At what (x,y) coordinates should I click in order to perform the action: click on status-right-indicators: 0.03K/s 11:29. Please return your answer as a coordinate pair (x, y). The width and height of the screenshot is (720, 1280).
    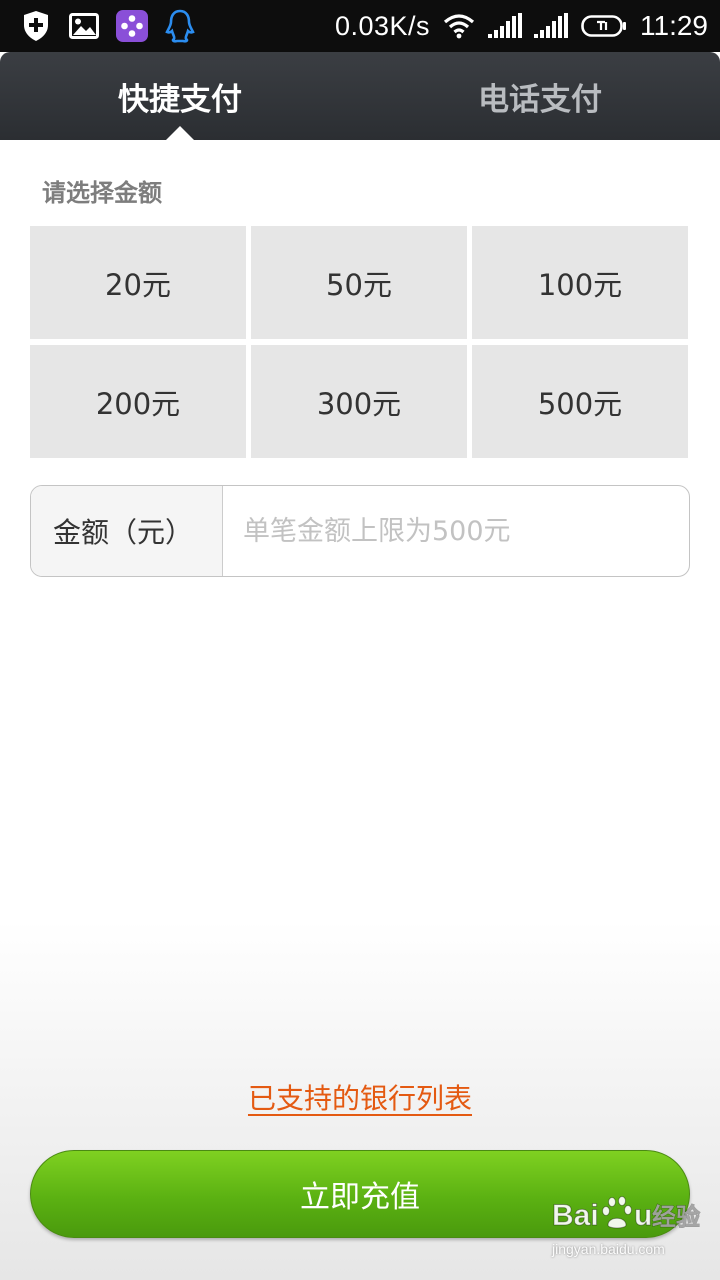
    Looking at the image, I should click on (521, 26).